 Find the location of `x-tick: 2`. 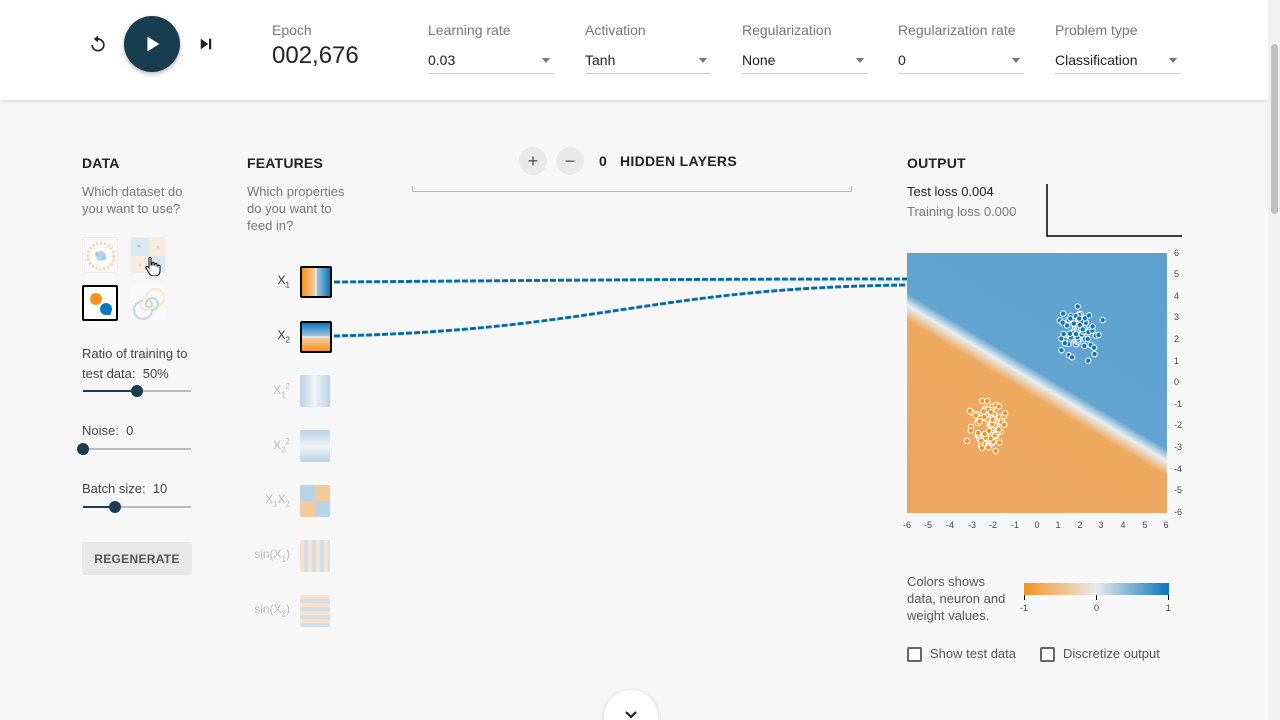

x-tick: 2 is located at coordinates (1080, 525).